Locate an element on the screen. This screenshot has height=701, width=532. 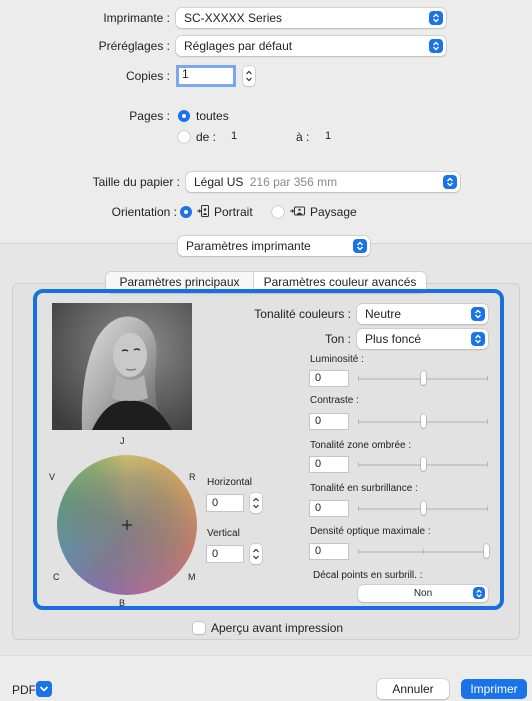
section-popup: Paramètres imprimante is located at coordinates (274, 246).